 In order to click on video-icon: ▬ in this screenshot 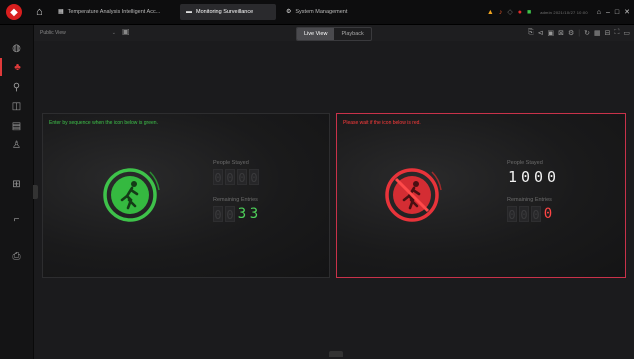, I will do `click(189, 12)`.